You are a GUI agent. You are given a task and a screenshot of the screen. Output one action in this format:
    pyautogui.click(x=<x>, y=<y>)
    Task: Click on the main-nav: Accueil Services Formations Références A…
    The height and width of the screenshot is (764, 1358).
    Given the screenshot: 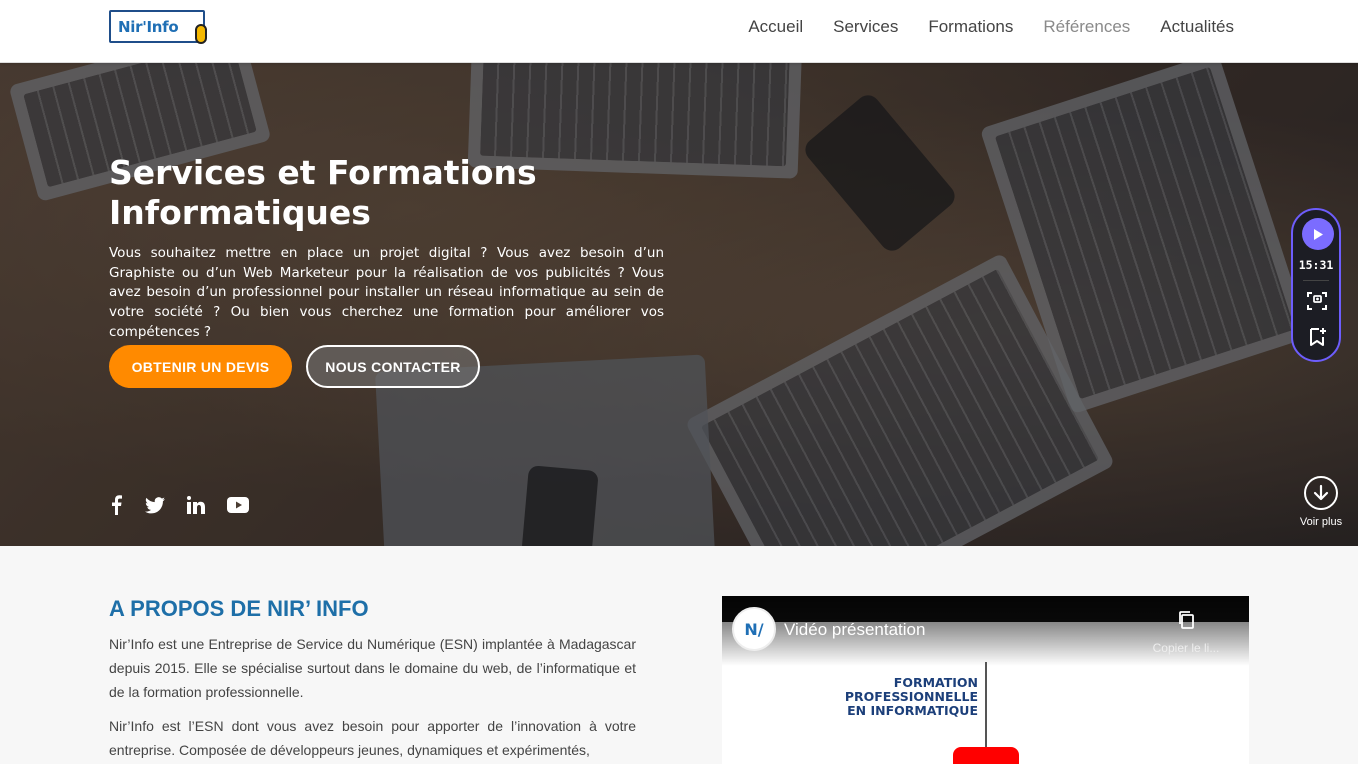 What is the action you would take?
    pyautogui.click(x=991, y=27)
    